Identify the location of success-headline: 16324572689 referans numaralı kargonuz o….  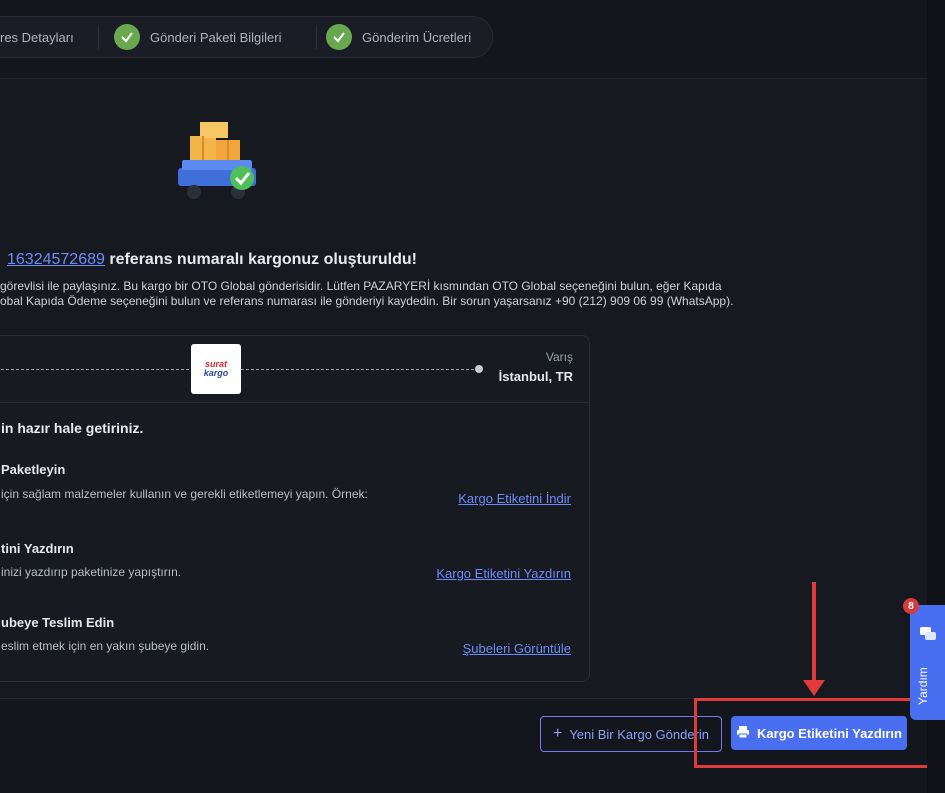
(212, 260).